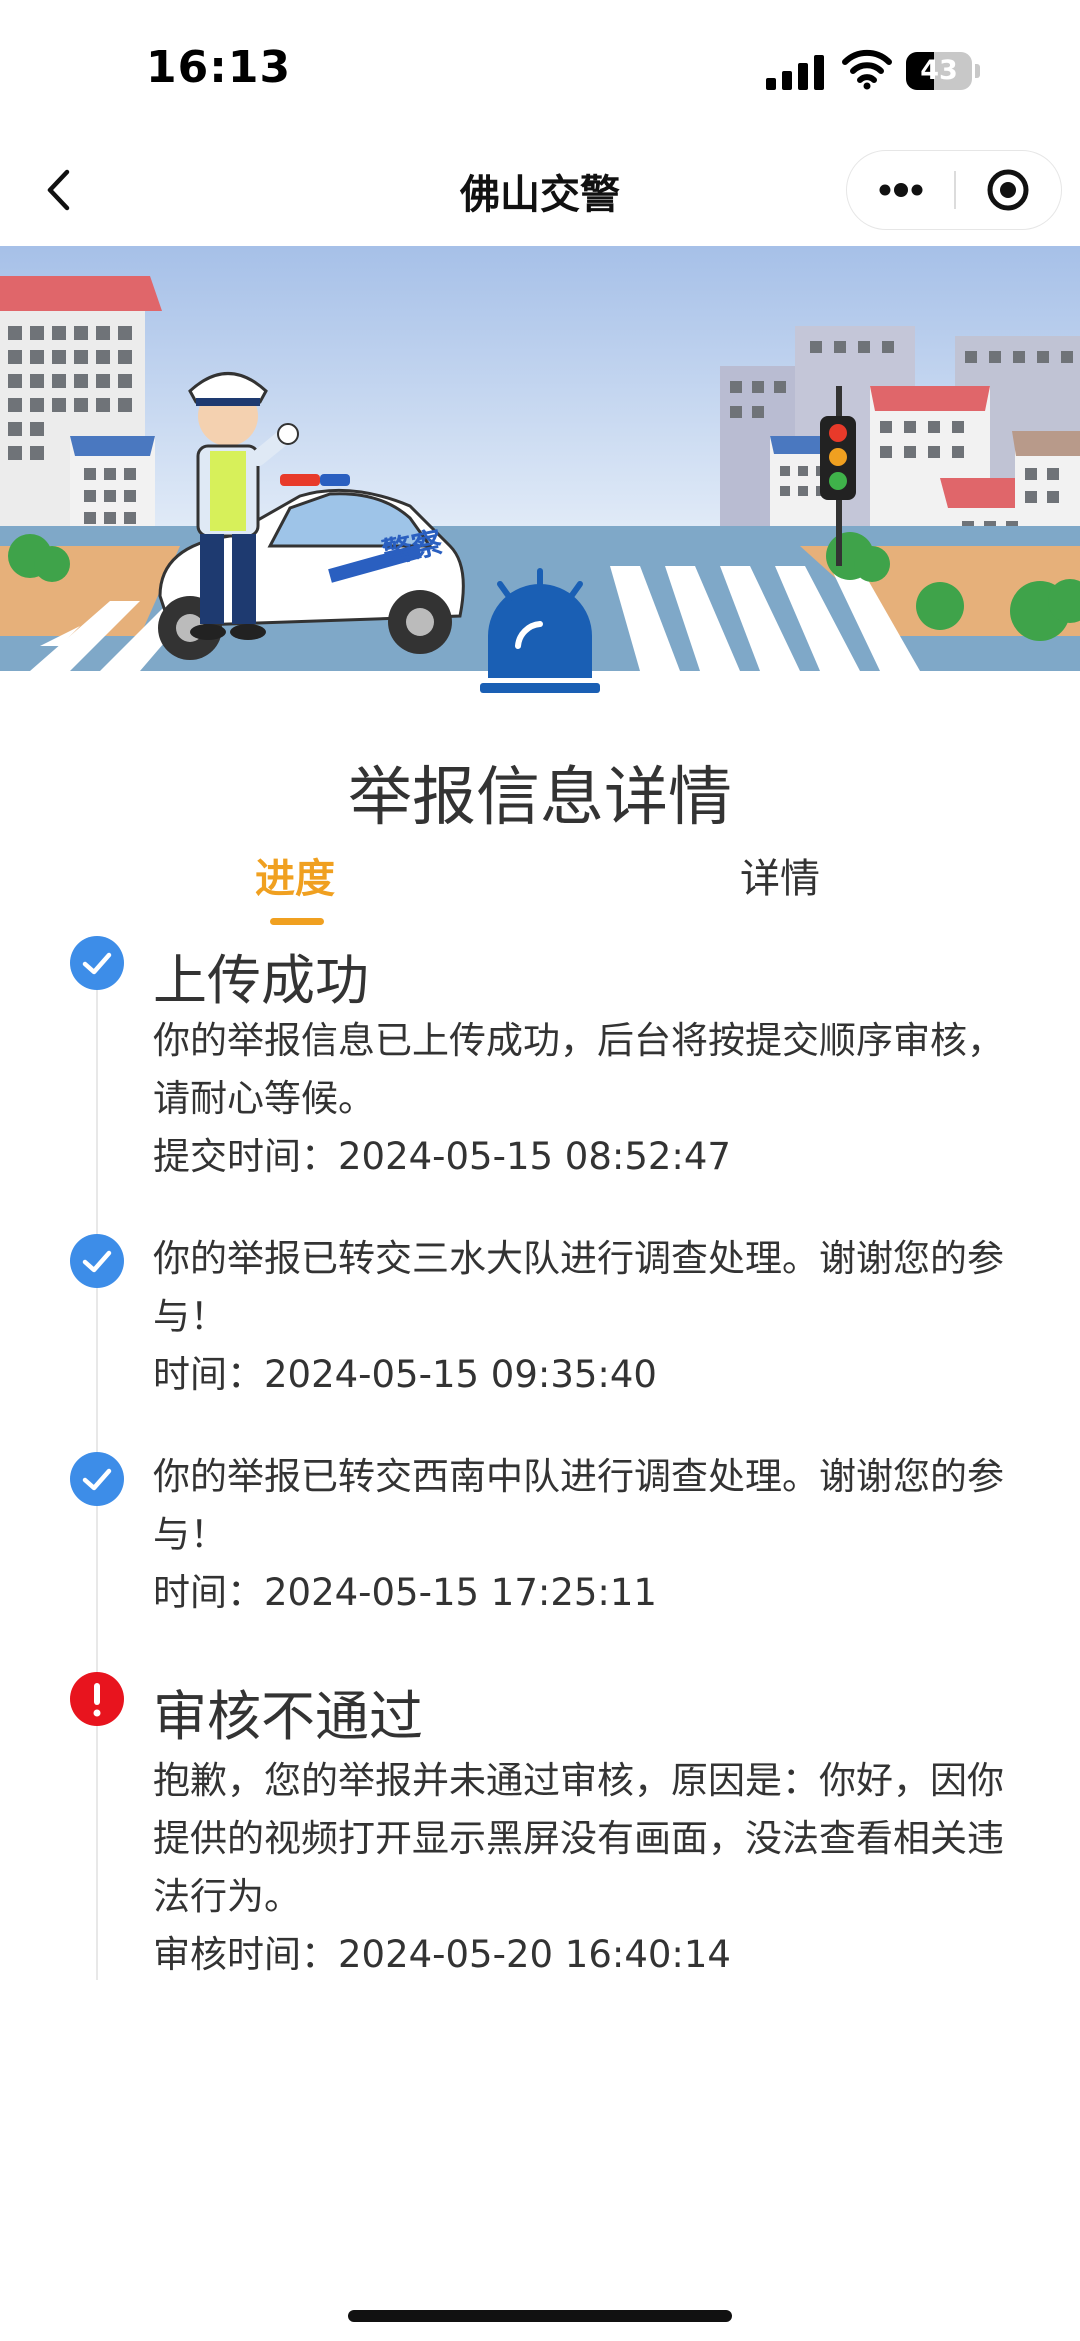 The width and height of the screenshot is (1080, 2341). Describe the element at coordinates (219, 67) in the screenshot. I see `status-time: 16:13` at that location.